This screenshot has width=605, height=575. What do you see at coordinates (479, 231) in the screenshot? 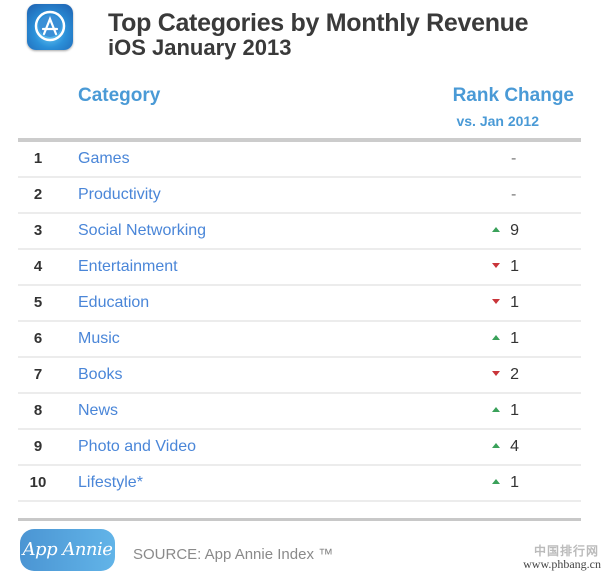
I see `rank-change: 9` at bounding box center [479, 231].